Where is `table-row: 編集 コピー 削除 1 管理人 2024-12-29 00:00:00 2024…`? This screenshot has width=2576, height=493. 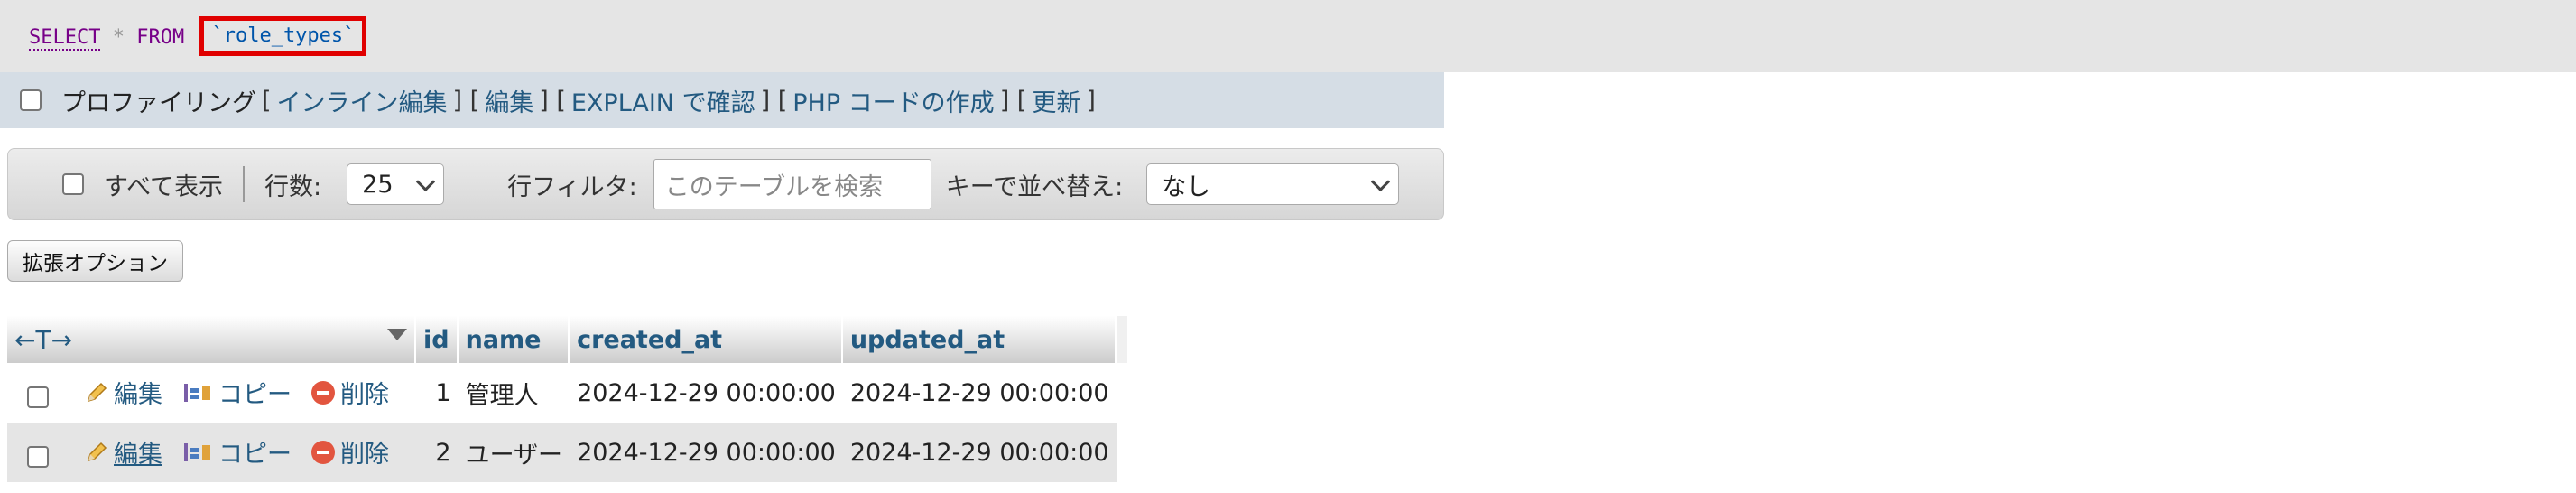
table-row: 編集 コピー 削除 1 管理人 2024-12-29 00:00:00 2024… is located at coordinates (568, 393).